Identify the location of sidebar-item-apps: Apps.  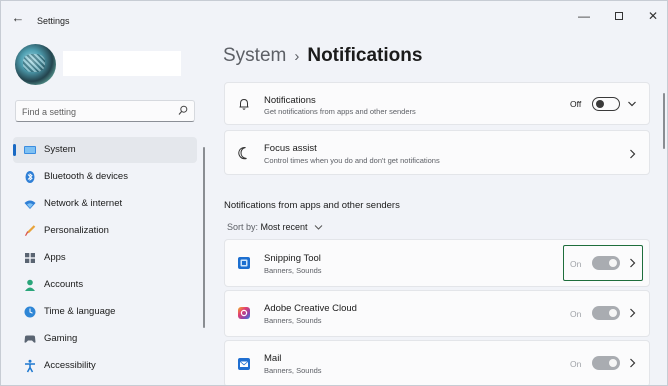
(105, 258).